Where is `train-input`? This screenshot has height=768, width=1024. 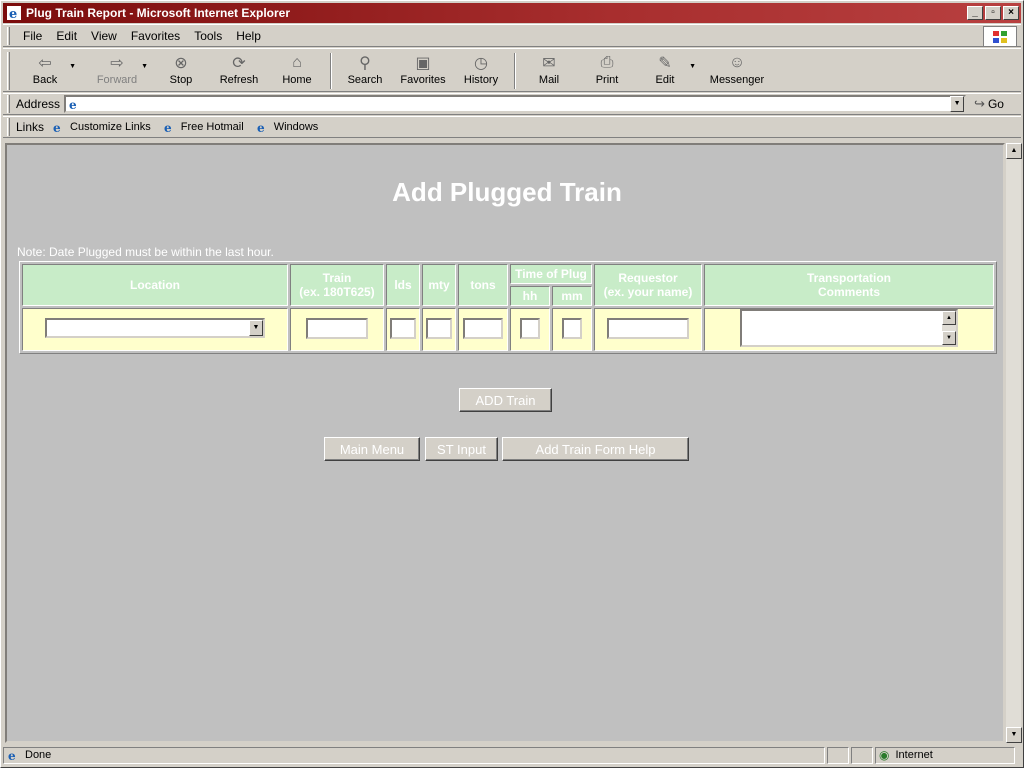
train-input is located at coordinates (337, 328).